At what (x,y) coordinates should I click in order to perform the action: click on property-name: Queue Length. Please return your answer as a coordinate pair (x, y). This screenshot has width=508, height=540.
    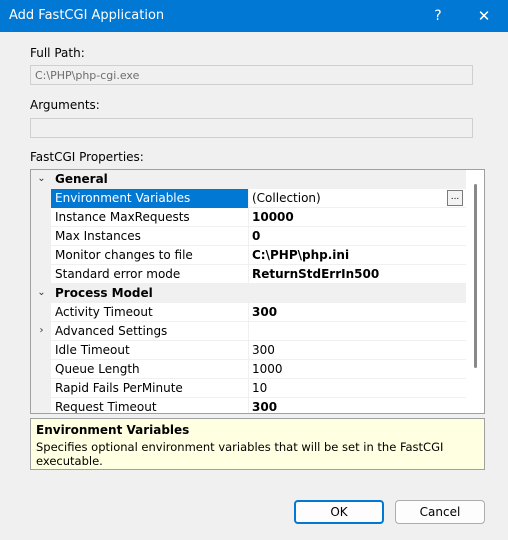
    Looking at the image, I should click on (150, 369).